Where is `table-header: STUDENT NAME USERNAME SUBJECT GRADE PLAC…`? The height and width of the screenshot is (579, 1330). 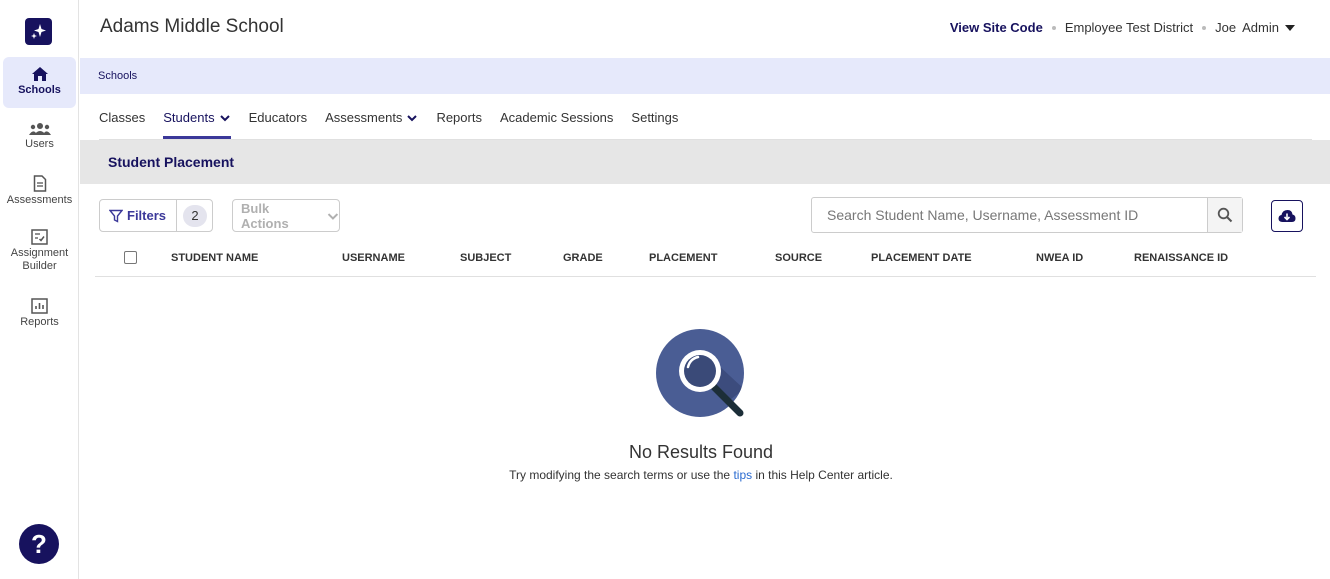 table-header: STUDENT NAME USERNAME SUBJECT GRADE PLAC… is located at coordinates (705, 258).